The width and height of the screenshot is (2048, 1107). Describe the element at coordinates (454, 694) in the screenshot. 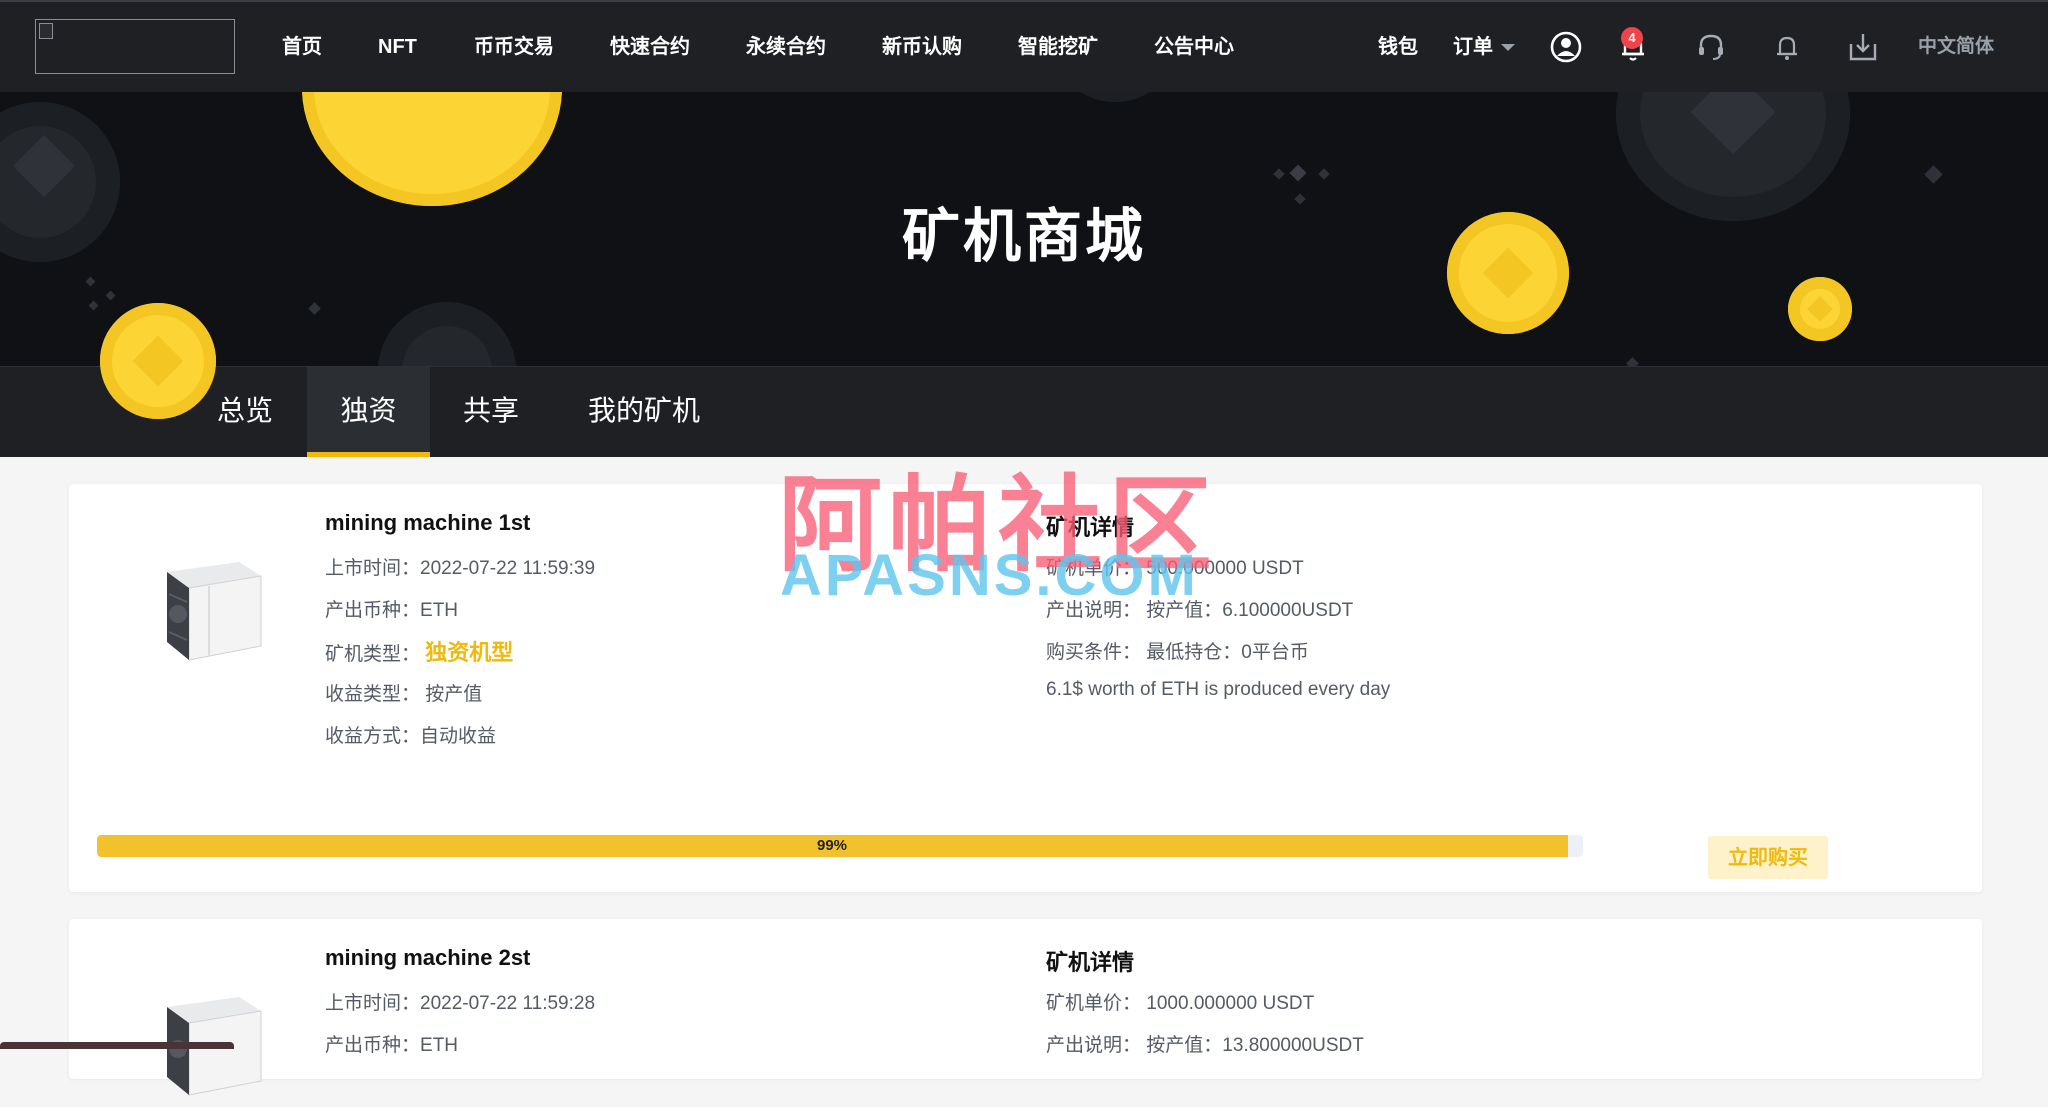

I see `income-type-value: 按产值` at that location.